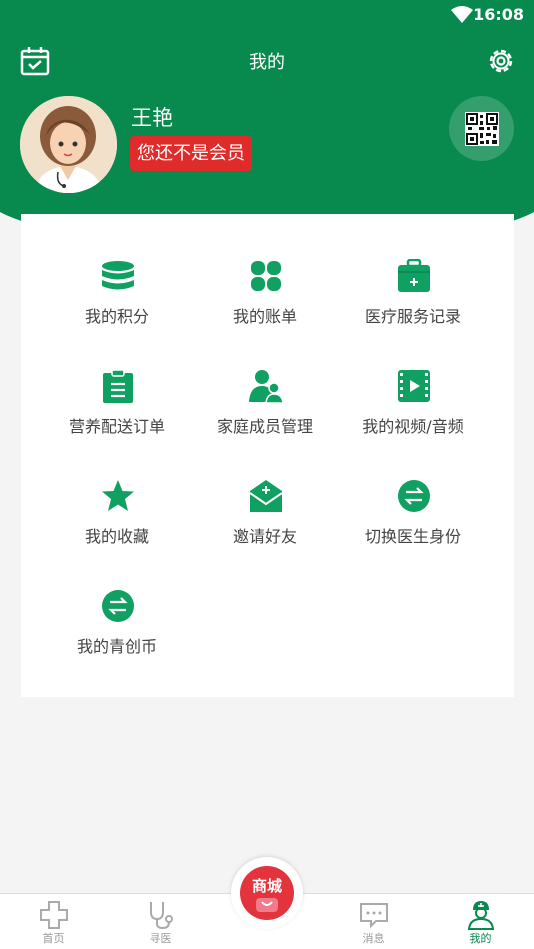 Image resolution: width=534 pixels, height=949 pixels. I want to click on message-icon, so click(374, 916).